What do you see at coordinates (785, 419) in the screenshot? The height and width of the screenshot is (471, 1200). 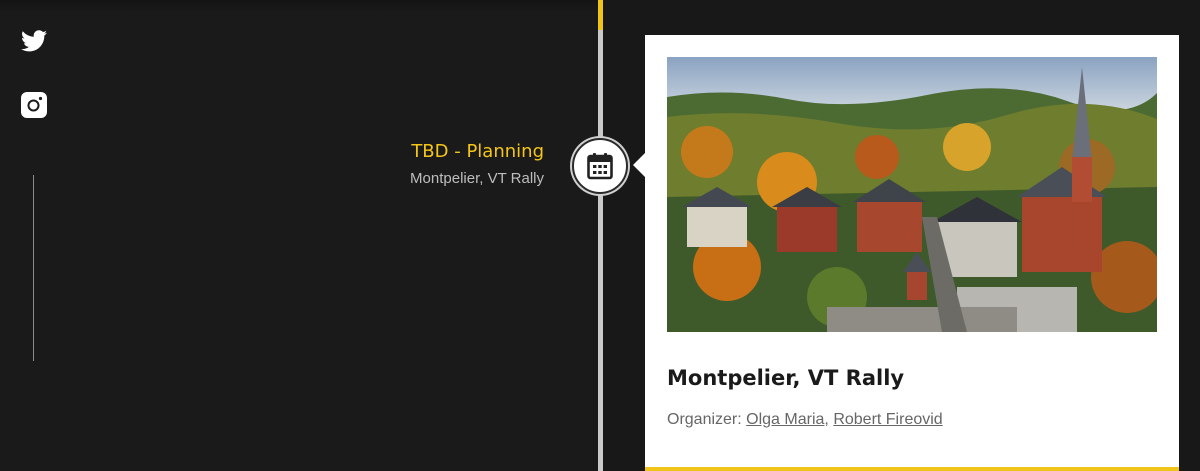 I see `organizer-link-1: Olga Maria` at bounding box center [785, 419].